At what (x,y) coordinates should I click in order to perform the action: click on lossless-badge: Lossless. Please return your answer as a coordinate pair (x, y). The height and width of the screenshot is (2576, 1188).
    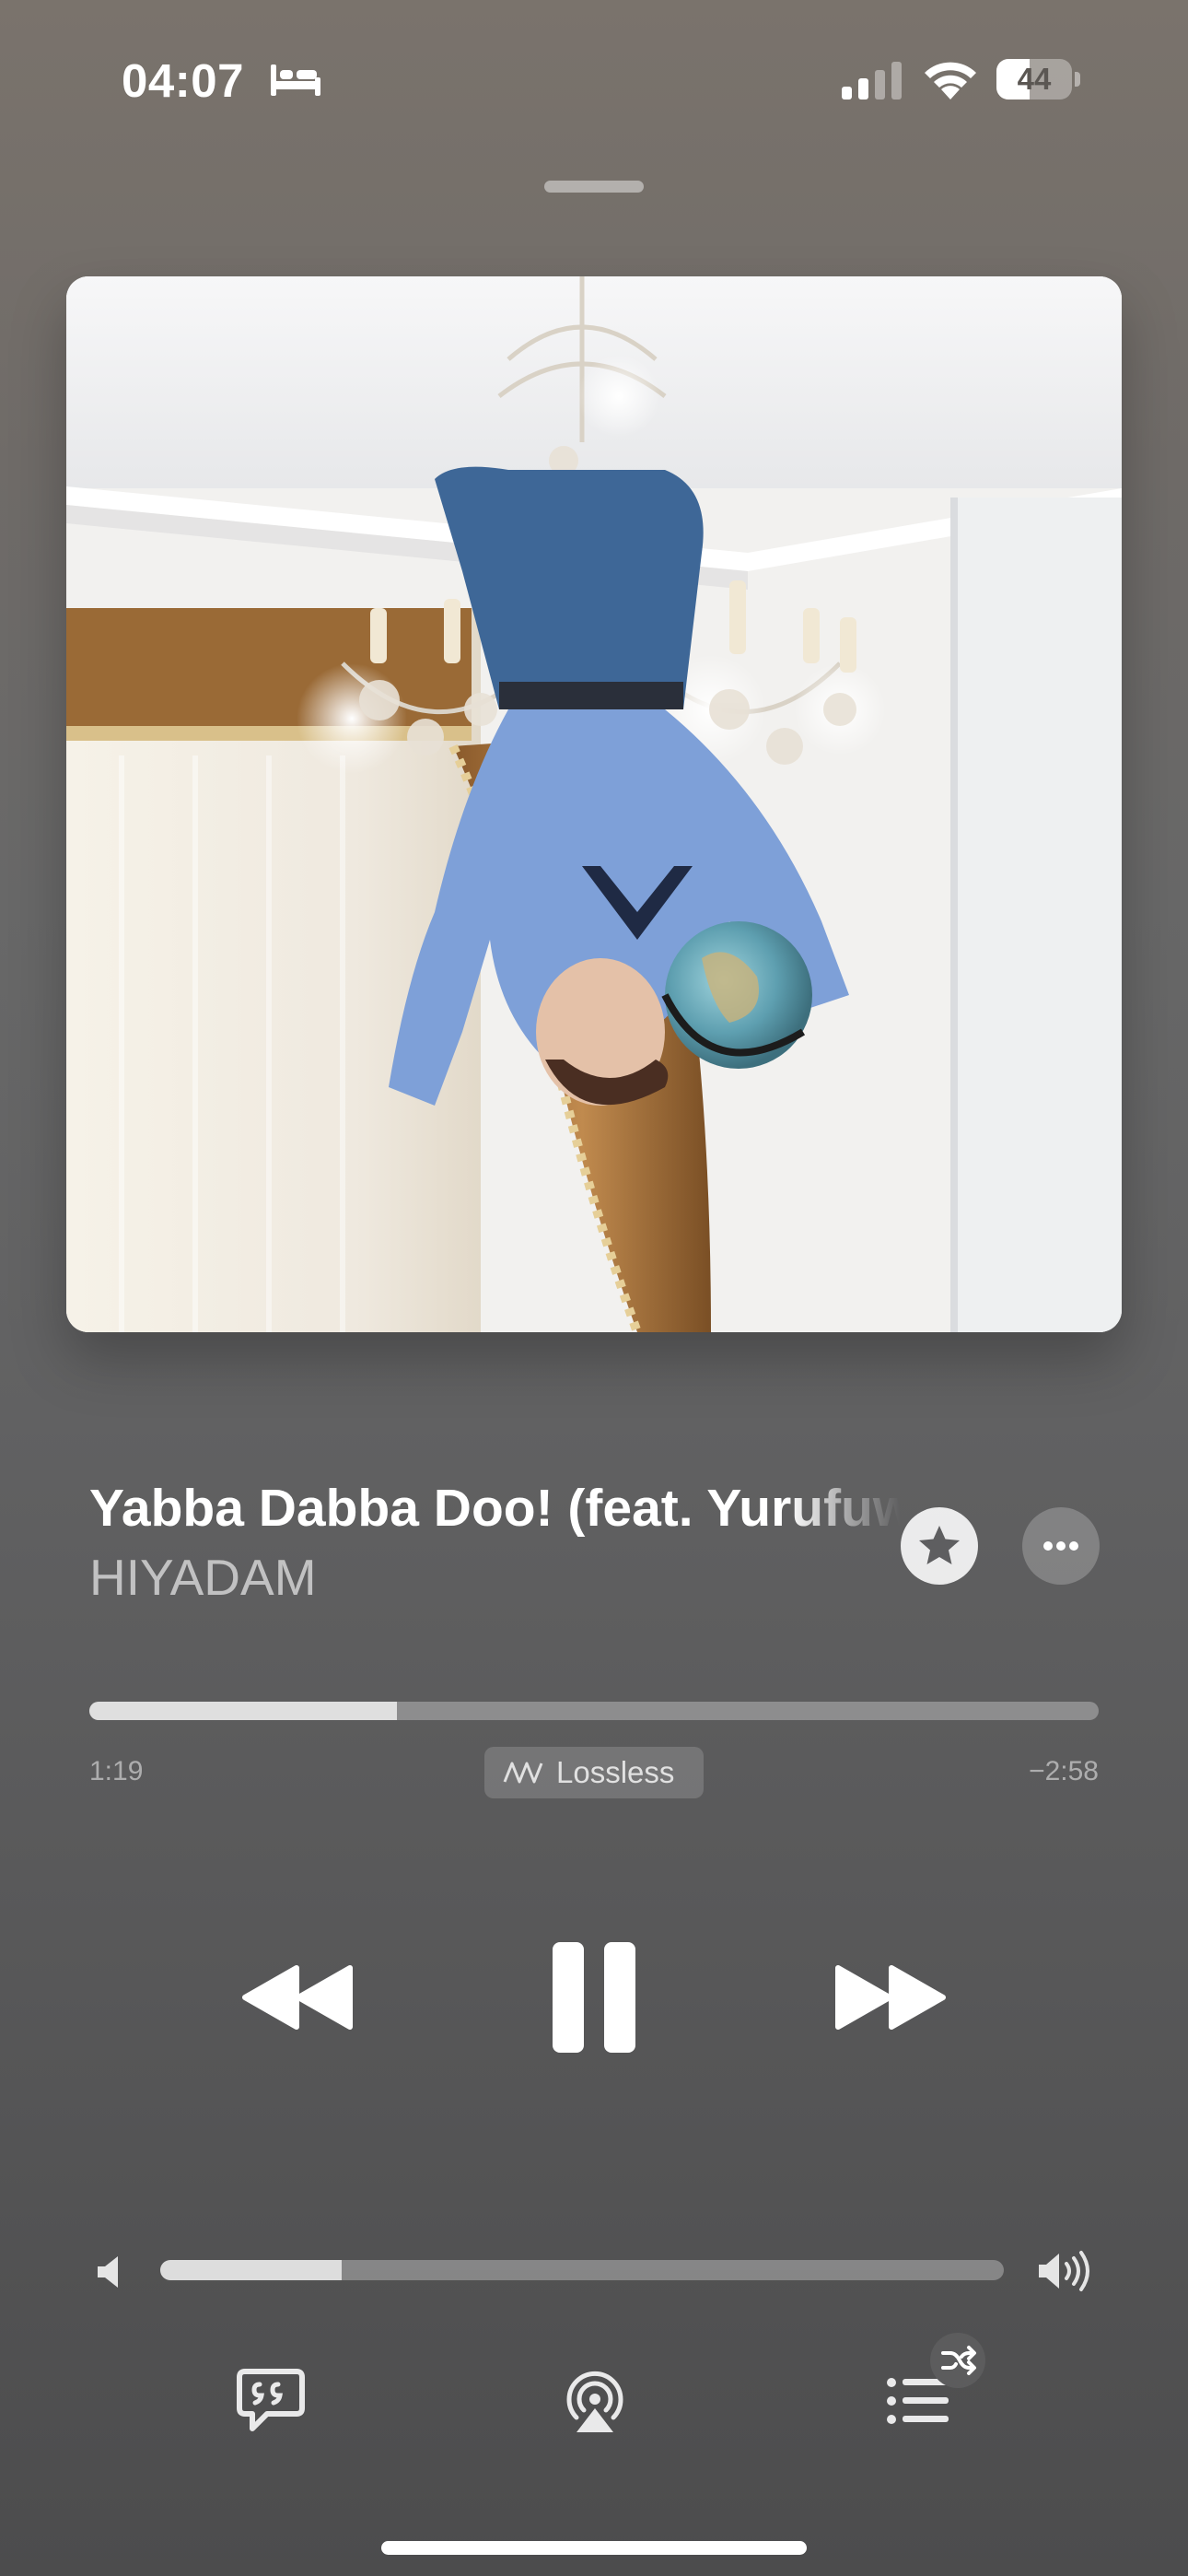
    Looking at the image, I should click on (594, 1772).